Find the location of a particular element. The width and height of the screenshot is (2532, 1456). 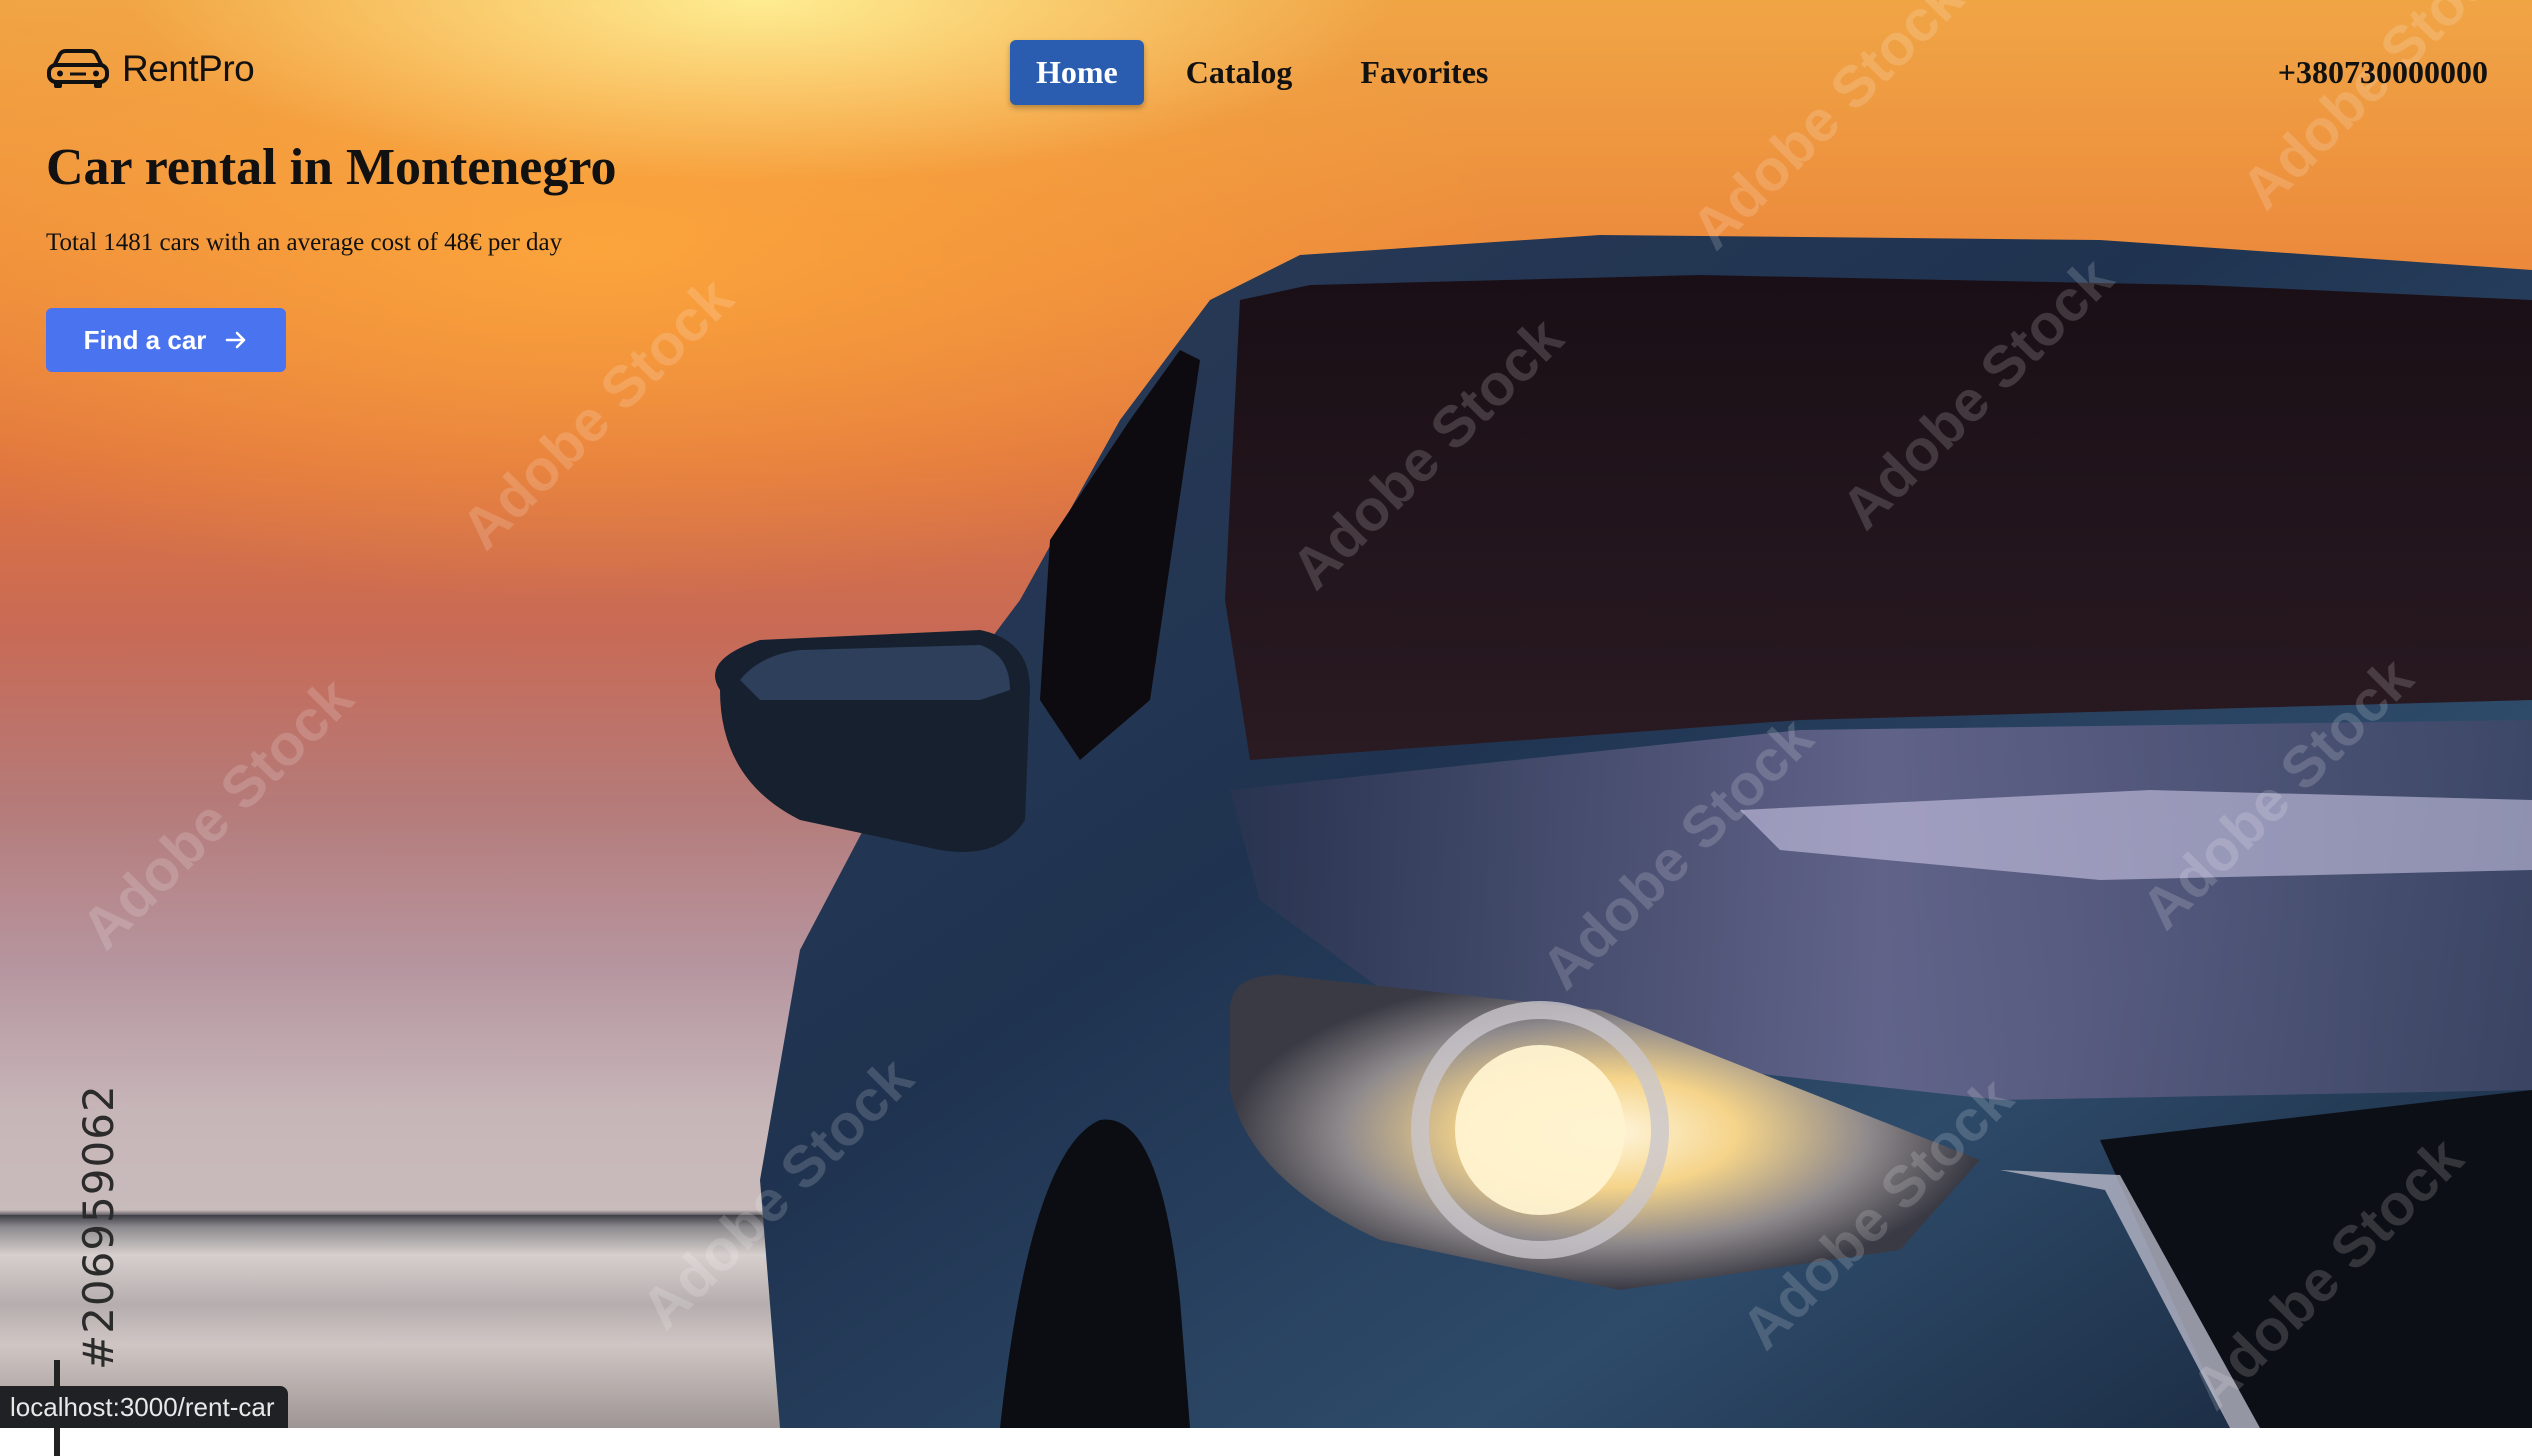

main-nav: Home Catalog Favorites is located at coordinates (1270, 72).